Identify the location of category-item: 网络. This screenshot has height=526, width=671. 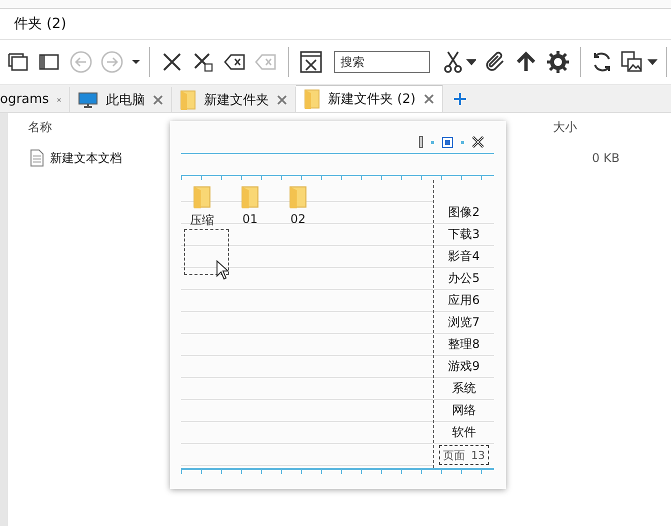
(464, 411).